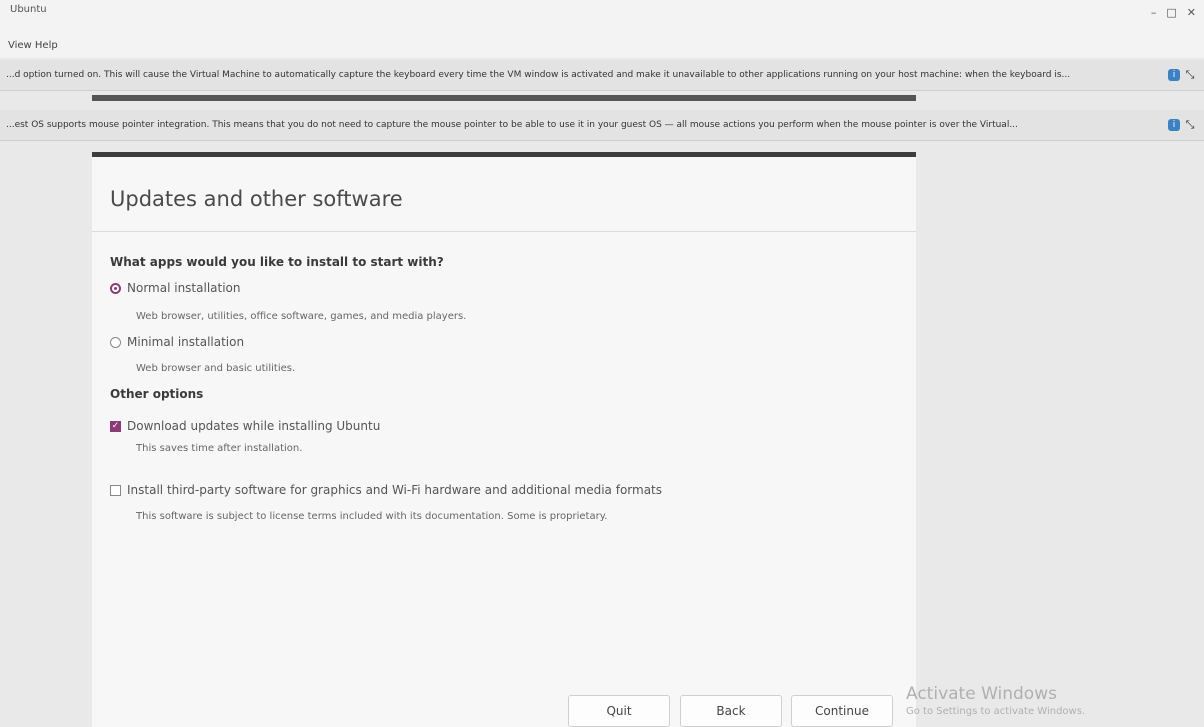 This screenshot has height=727, width=1204. What do you see at coordinates (254, 426) in the screenshot?
I see `checkbox-label: Download updates while installing Ubuntu` at bounding box center [254, 426].